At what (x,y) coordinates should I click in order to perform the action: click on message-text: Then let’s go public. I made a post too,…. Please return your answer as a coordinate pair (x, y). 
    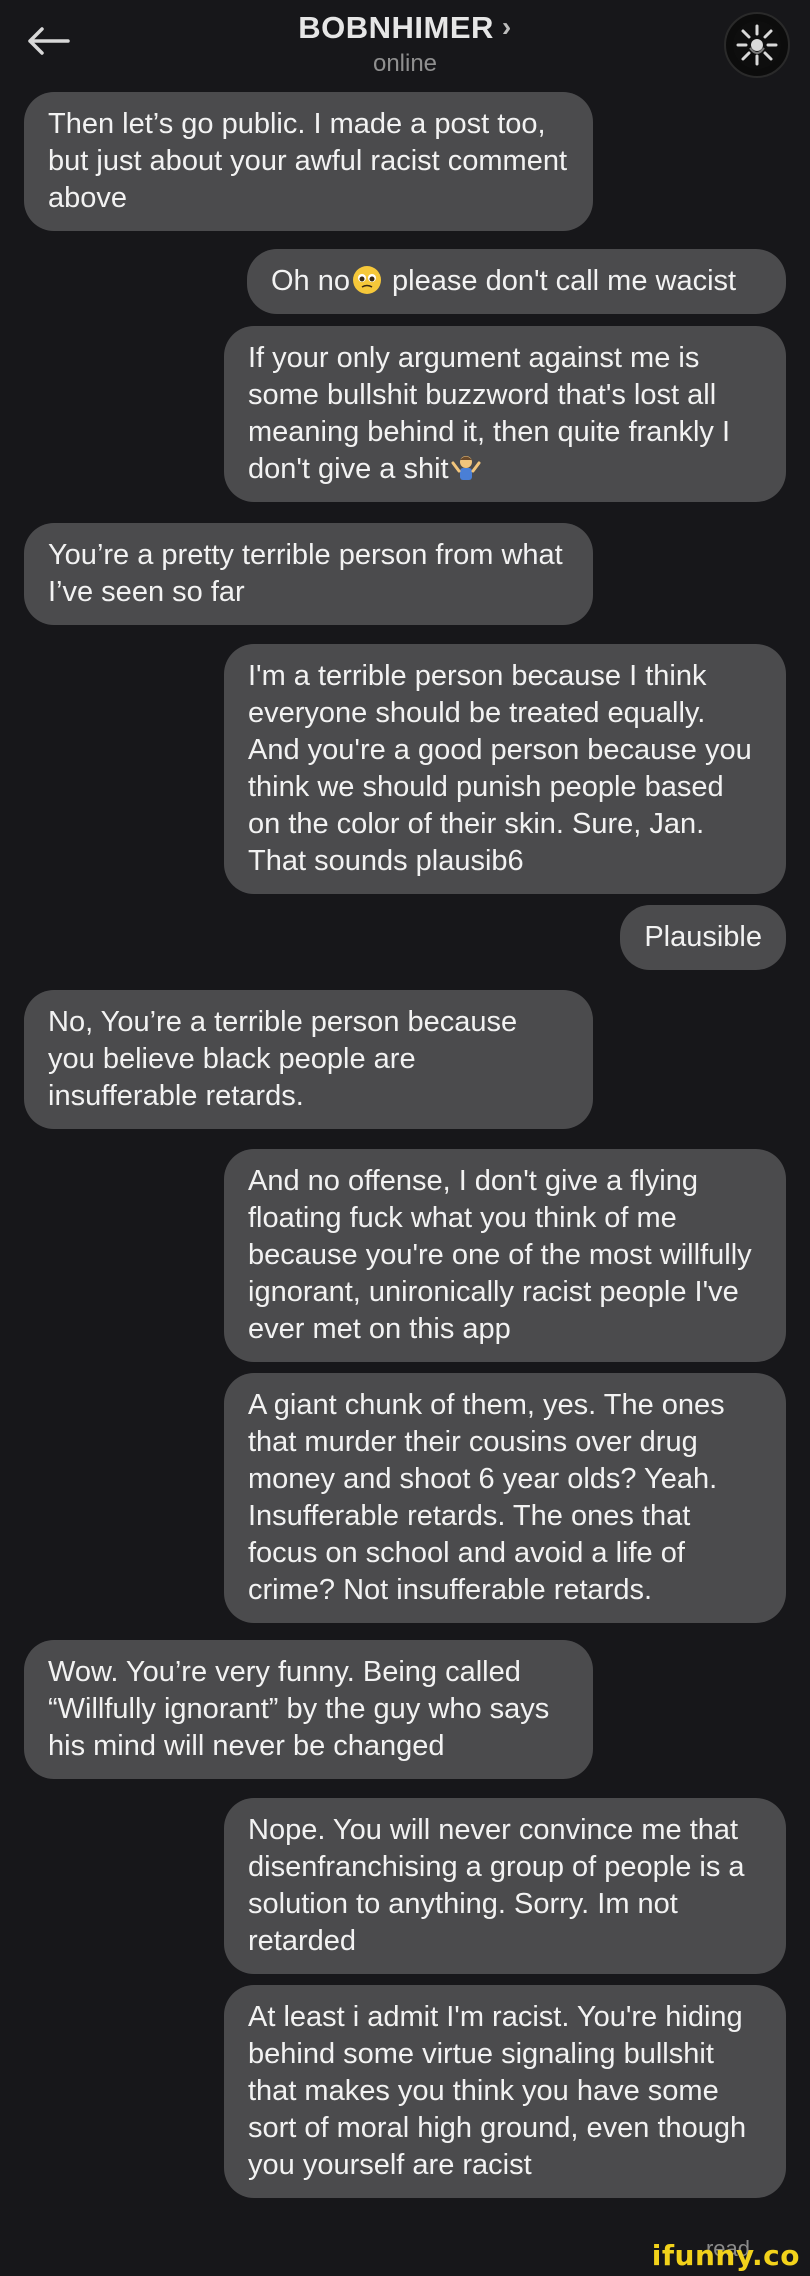
    Looking at the image, I should click on (308, 161).